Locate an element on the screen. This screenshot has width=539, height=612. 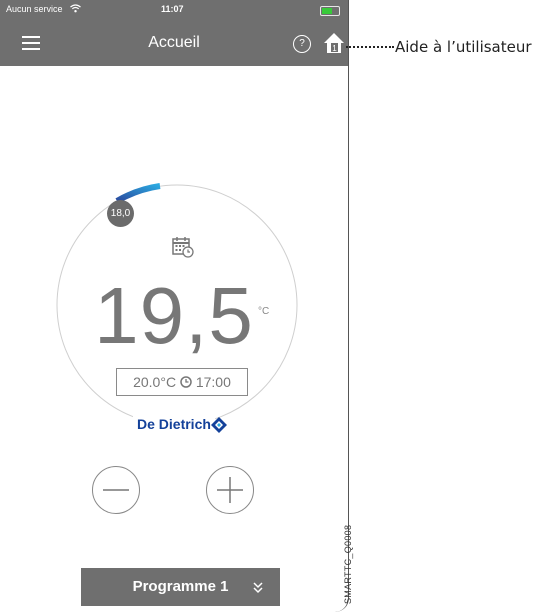
next-change-time: 17:00 is located at coordinates (213, 382).